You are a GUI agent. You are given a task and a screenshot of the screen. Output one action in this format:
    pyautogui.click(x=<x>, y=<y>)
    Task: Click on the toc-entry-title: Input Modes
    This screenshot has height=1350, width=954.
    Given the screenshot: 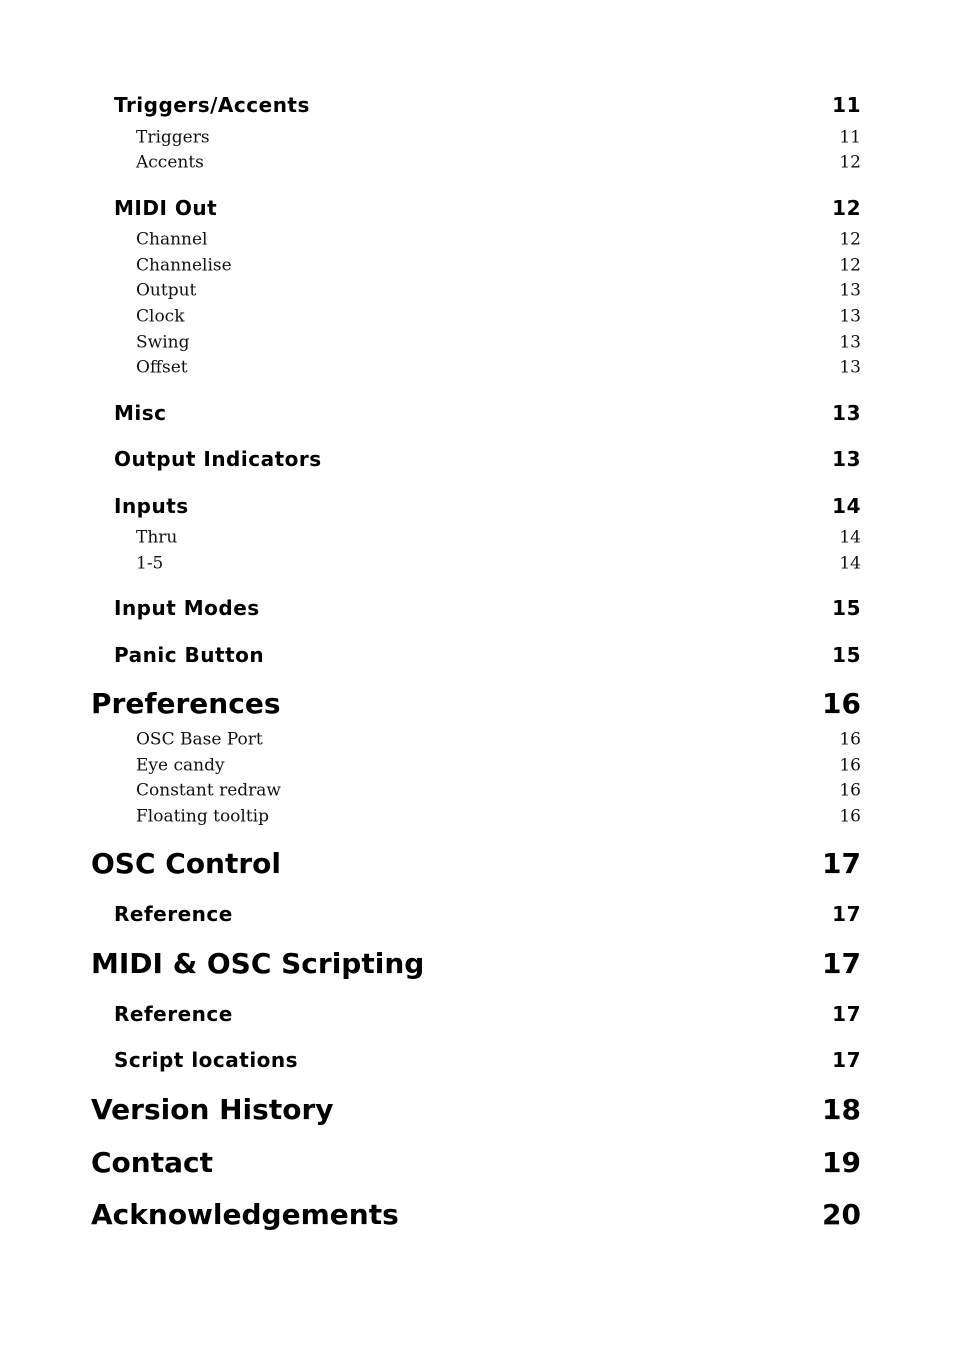 What is the action you would take?
    pyautogui.click(x=187, y=608)
    